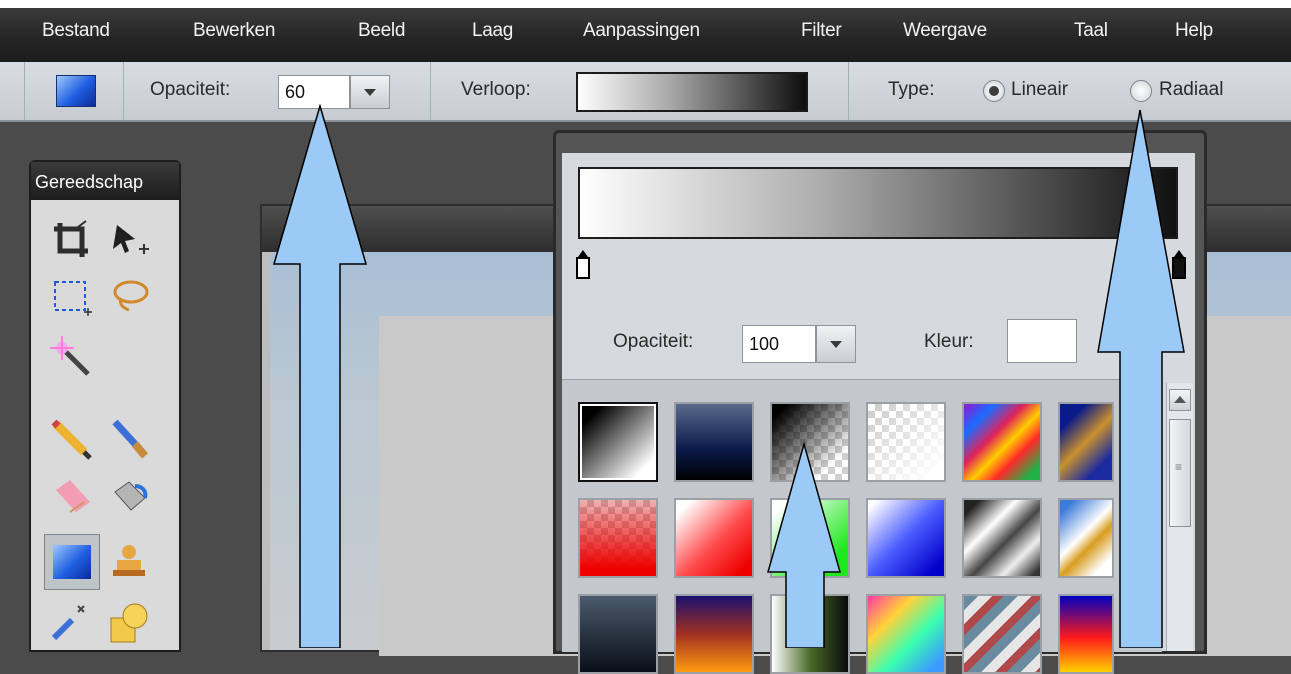 The height and width of the screenshot is (674, 1291). Describe the element at coordinates (72, 298) in the screenshot. I see `marquee-icon` at that location.